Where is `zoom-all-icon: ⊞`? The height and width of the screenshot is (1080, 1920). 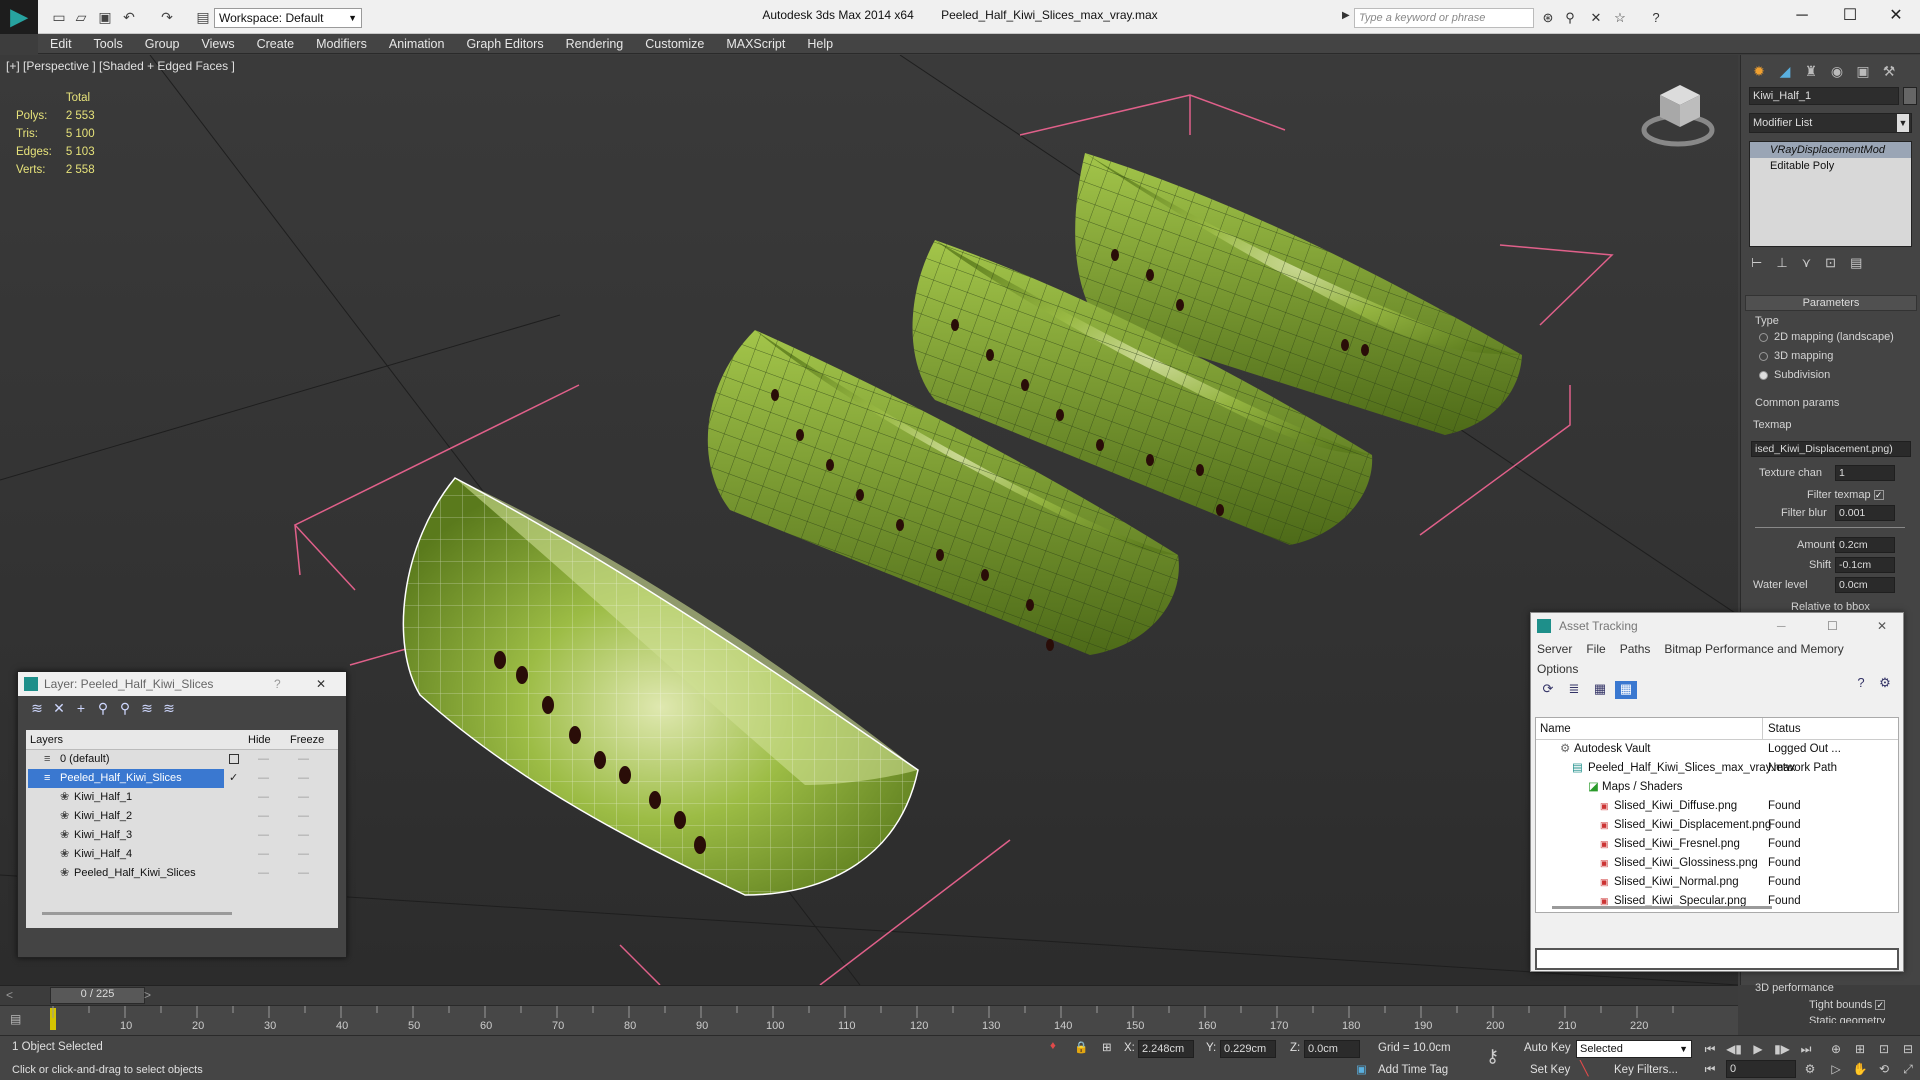 zoom-all-icon: ⊞ is located at coordinates (1860, 1049).